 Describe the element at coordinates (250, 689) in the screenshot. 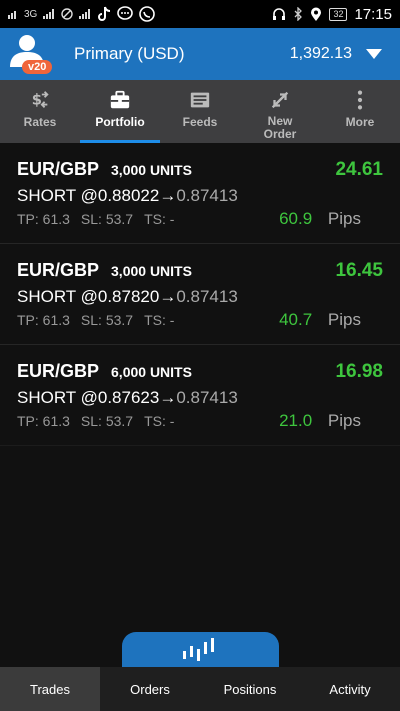

I see `tab-positions: Positions` at that location.